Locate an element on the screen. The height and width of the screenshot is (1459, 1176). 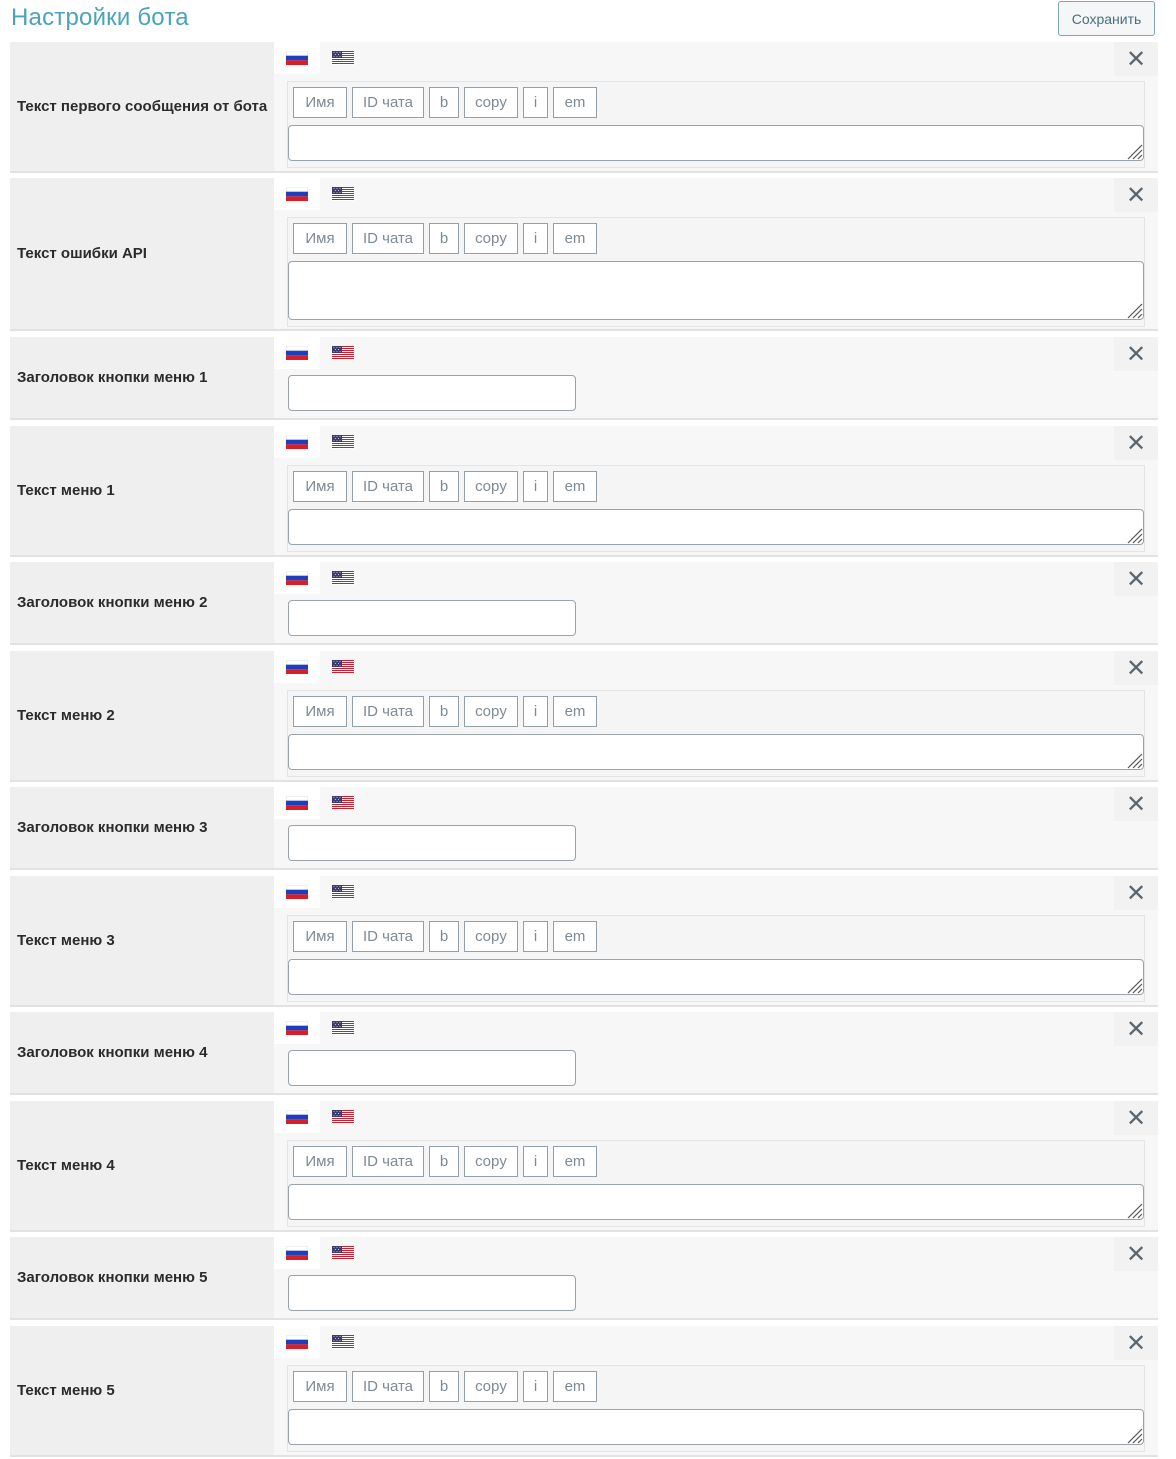
field-label: Текст меню 1 is located at coordinates (142, 490).